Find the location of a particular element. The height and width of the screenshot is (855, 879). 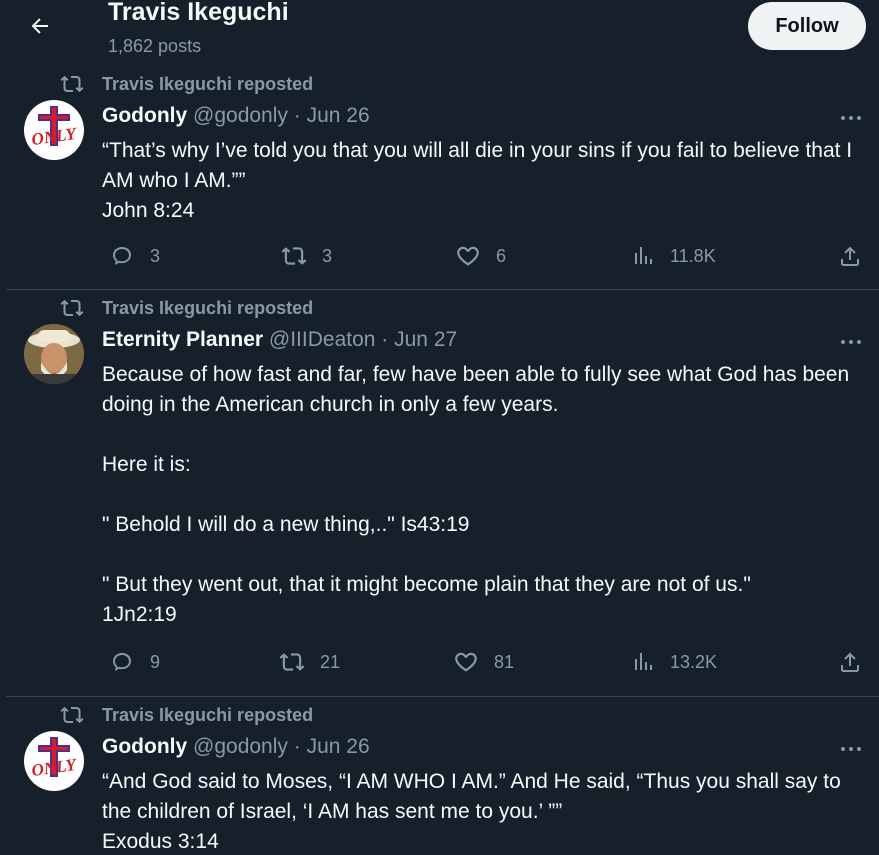

reply-count: 9 is located at coordinates (155, 661).